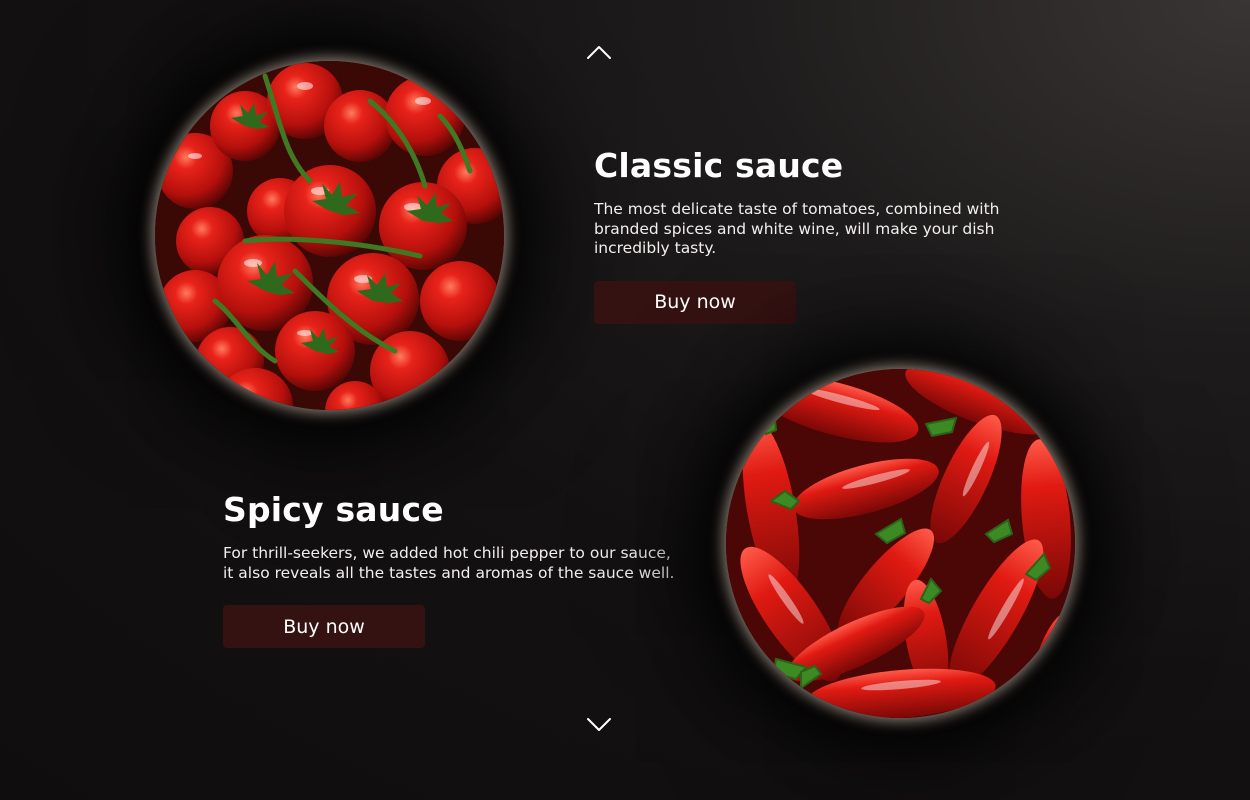 Image resolution: width=1250 pixels, height=800 pixels. What do you see at coordinates (599, 725) in the screenshot?
I see `chevron-down-icon` at bounding box center [599, 725].